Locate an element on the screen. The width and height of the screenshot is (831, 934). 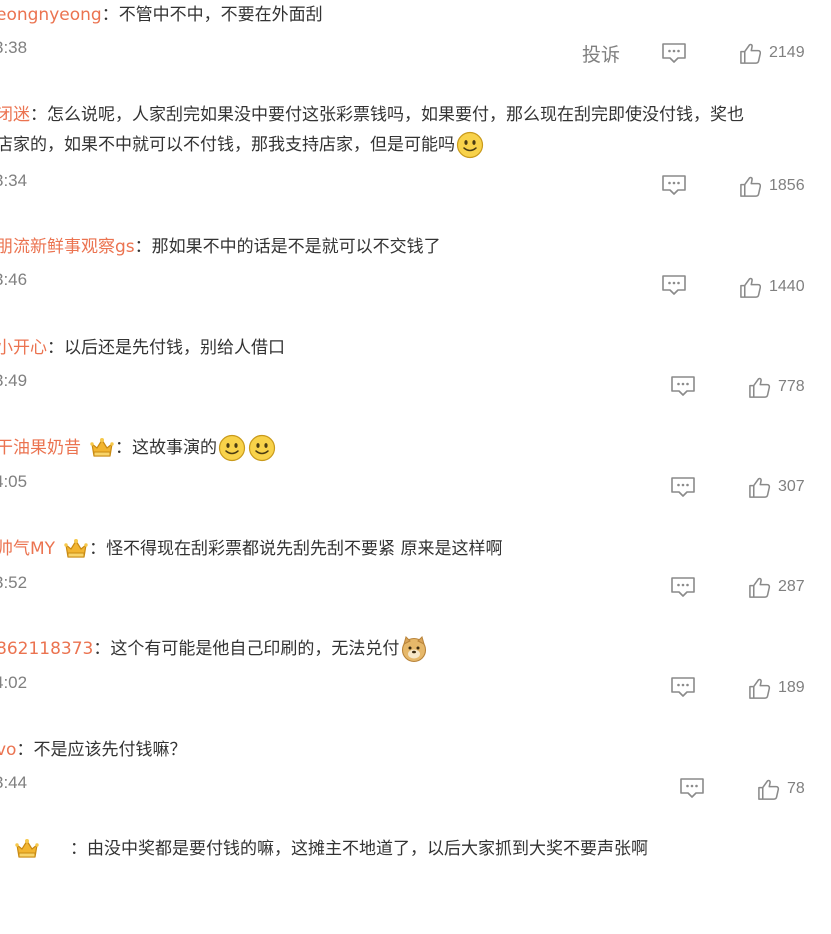
comment-username: 862118373 is located at coordinates (46, 649).